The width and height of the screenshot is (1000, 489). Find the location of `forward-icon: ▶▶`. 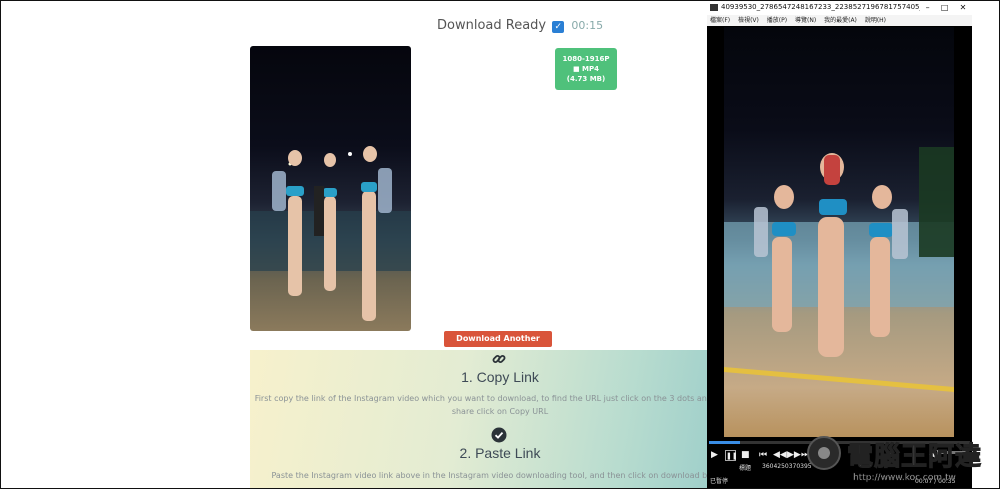

forward-icon: ▶▶ is located at coordinates (794, 455).